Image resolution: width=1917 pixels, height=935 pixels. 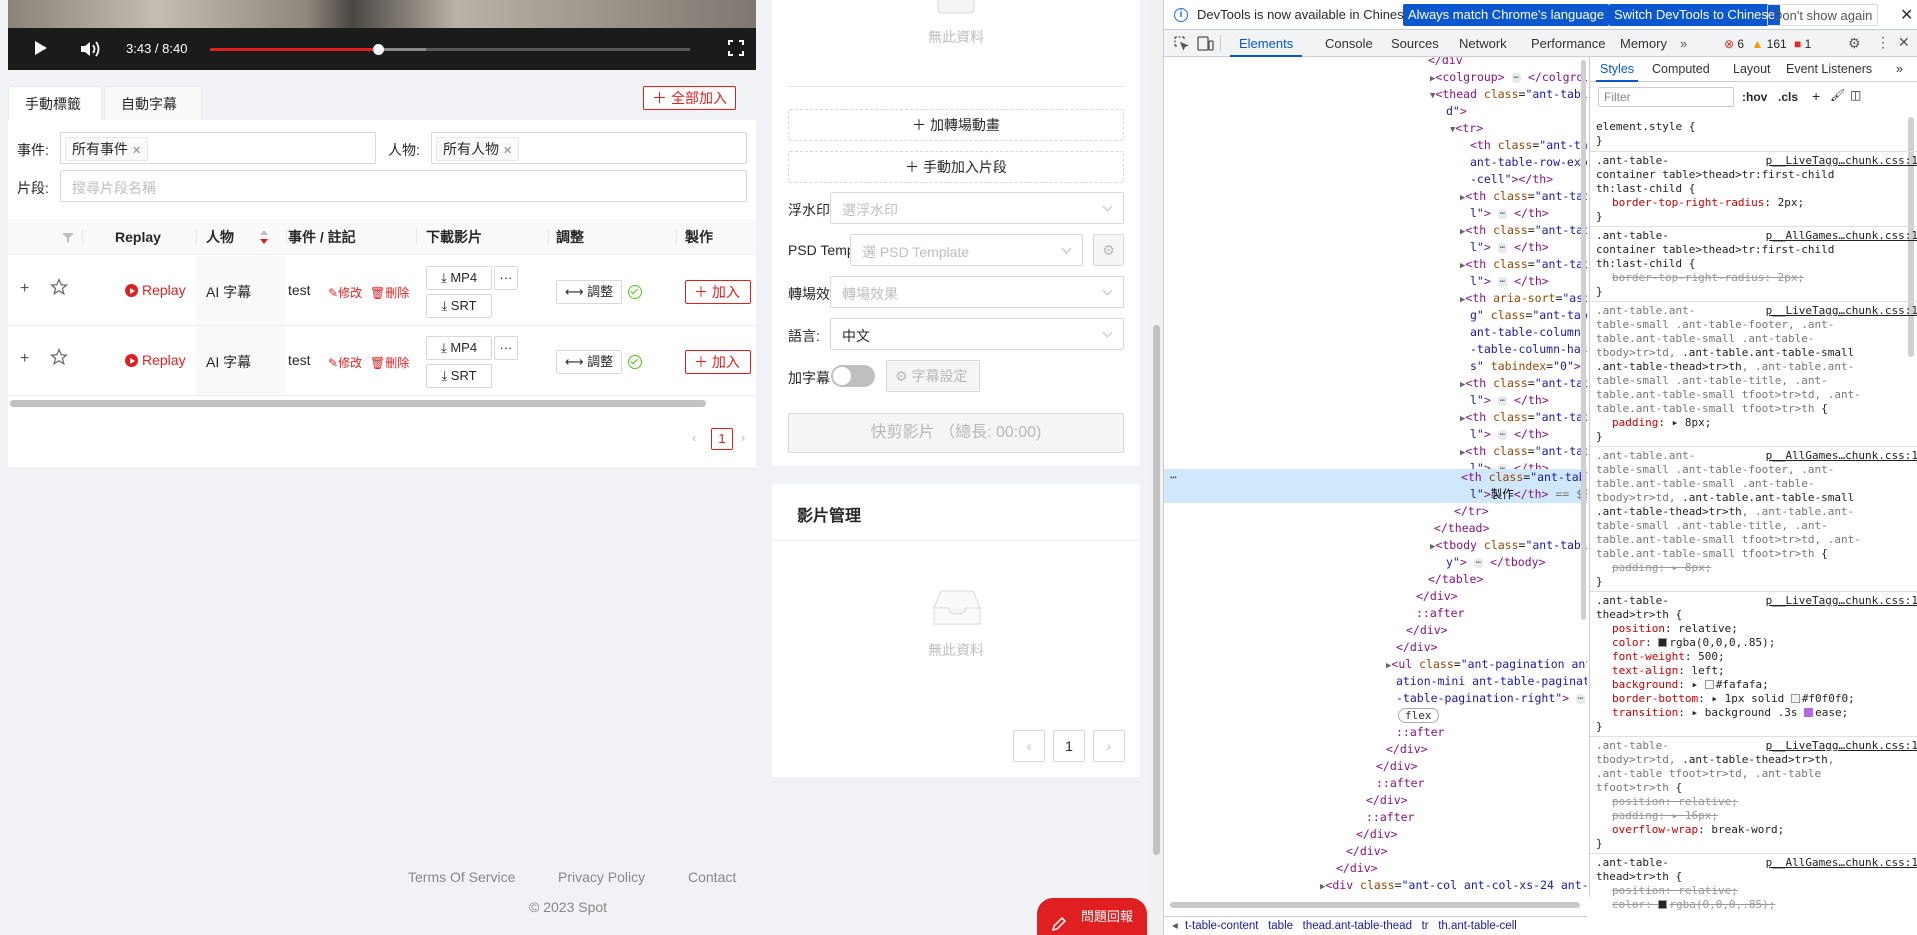 I want to click on add-transition-button: ＋ 加轉場動畫, so click(x=956, y=125).